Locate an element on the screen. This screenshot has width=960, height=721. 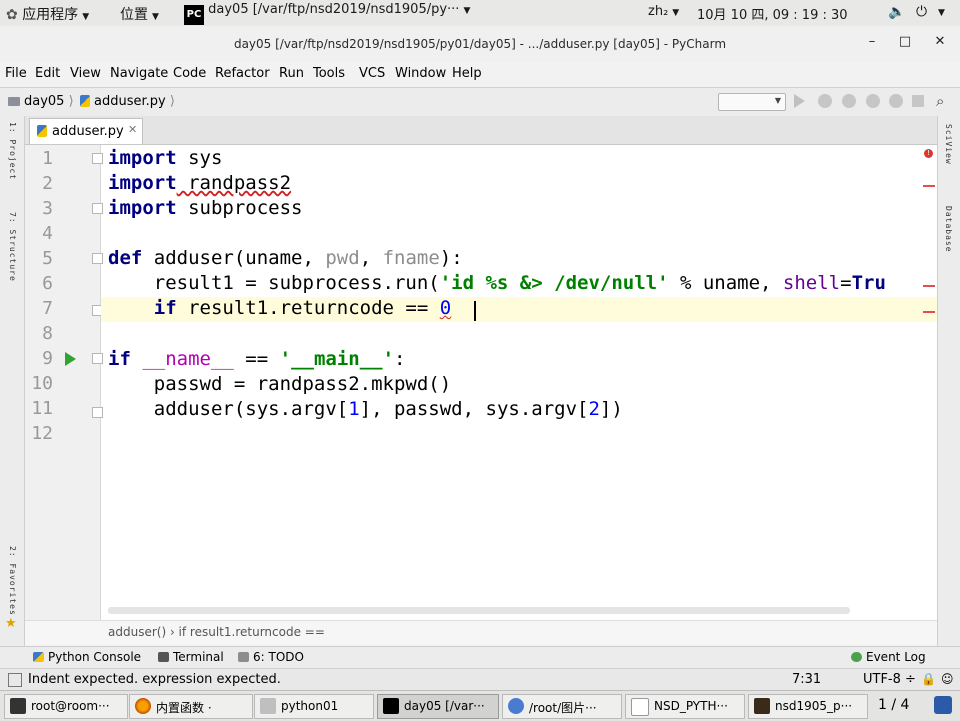
inspector-icon: ☺ is located at coordinates (947, 679).